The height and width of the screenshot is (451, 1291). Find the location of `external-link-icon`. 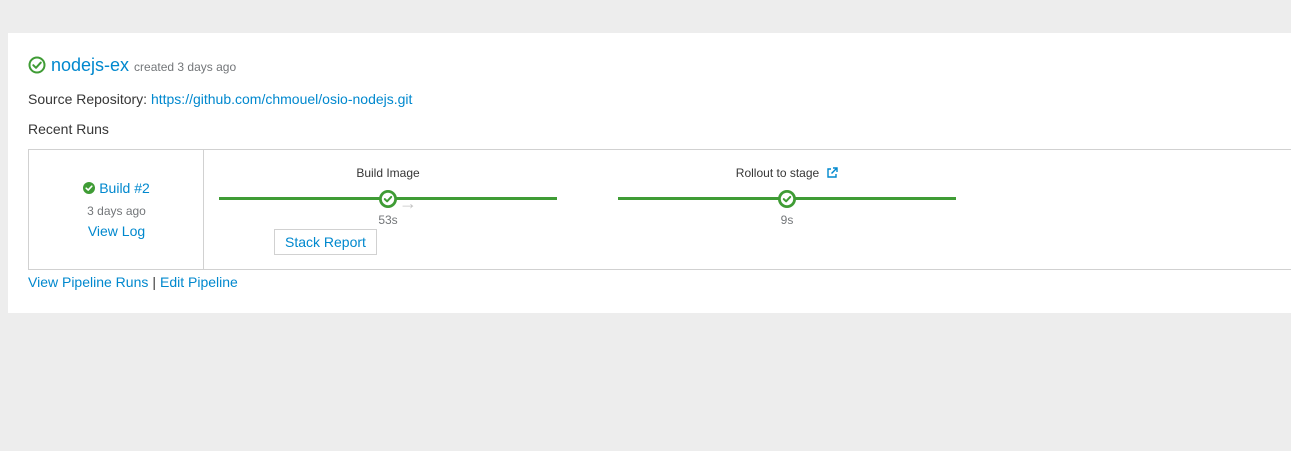

external-link-icon is located at coordinates (832, 173).